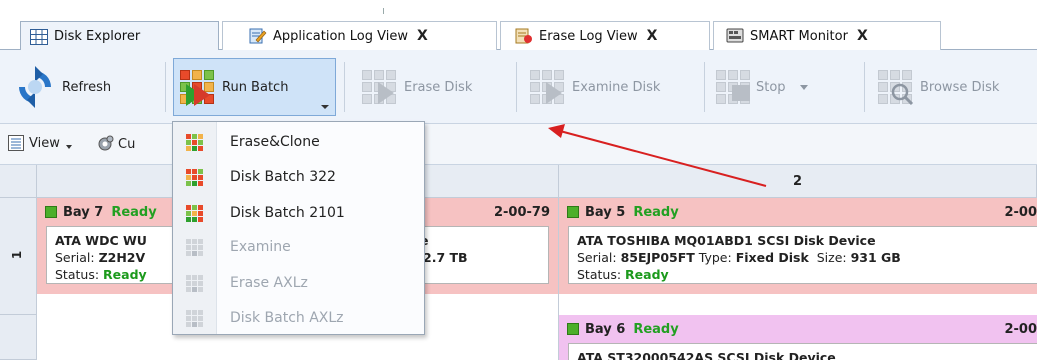 This screenshot has height=360, width=1037. What do you see at coordinates (101, 240) in the screenshot?
I see `device-name: ATA WDC WU` at bounding box center [101, 240].